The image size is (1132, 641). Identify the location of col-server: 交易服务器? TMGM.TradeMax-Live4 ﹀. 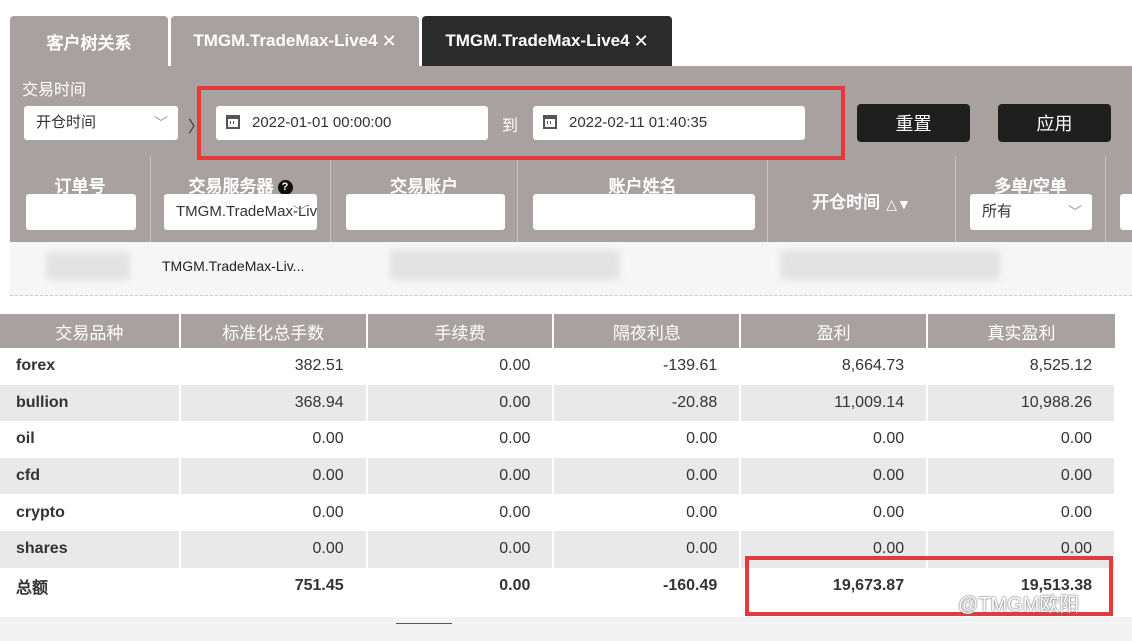
(241, 199).